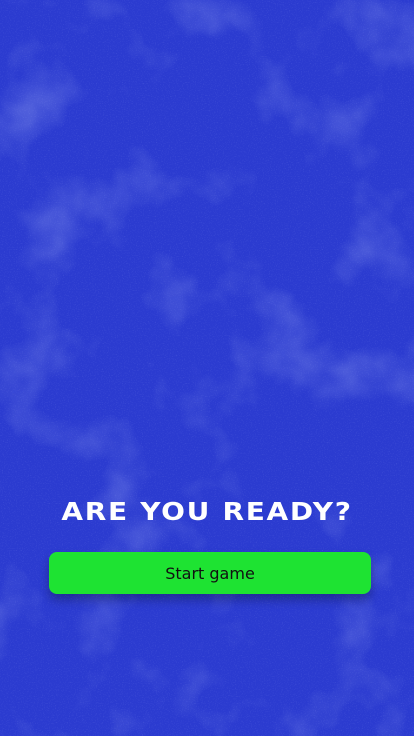 This screenshot has width=414, height=736. I want to click on ready-headline: ARE YOU READY?, so click(207, 511).